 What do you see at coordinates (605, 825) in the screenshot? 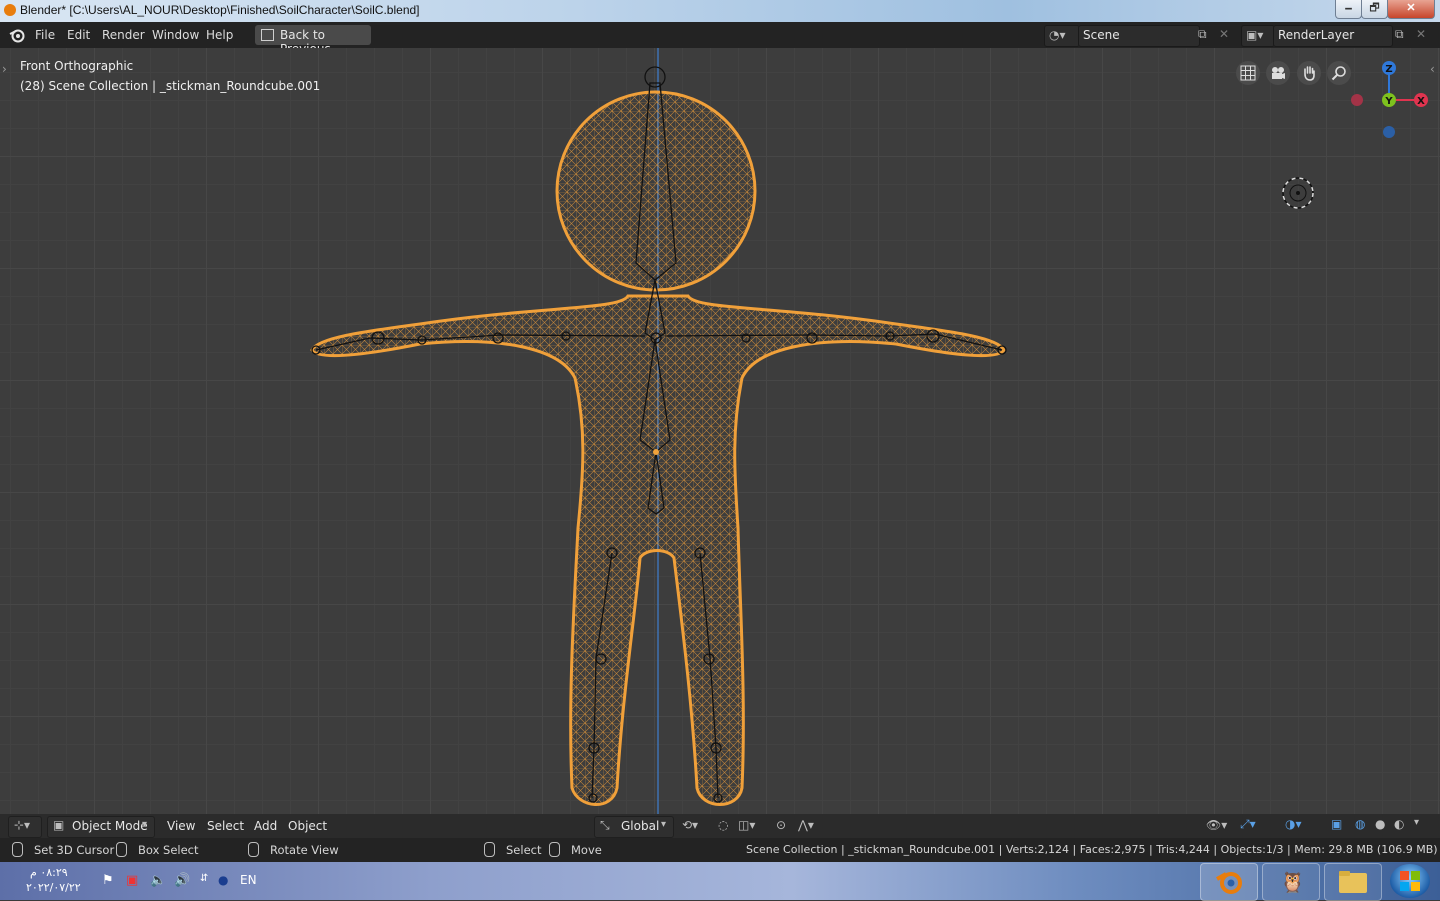
I see `orientation-icon: ⤡` at bounding box center [605, 825].